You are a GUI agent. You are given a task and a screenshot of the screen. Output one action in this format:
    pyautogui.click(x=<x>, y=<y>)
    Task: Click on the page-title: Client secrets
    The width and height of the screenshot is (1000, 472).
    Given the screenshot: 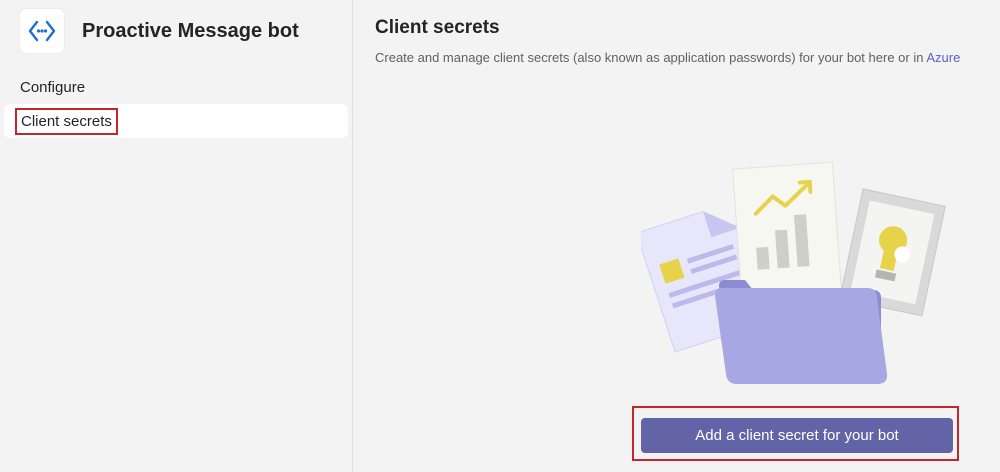 What is the action you would take?
    pyautogui.click(x=437, y=27)
    